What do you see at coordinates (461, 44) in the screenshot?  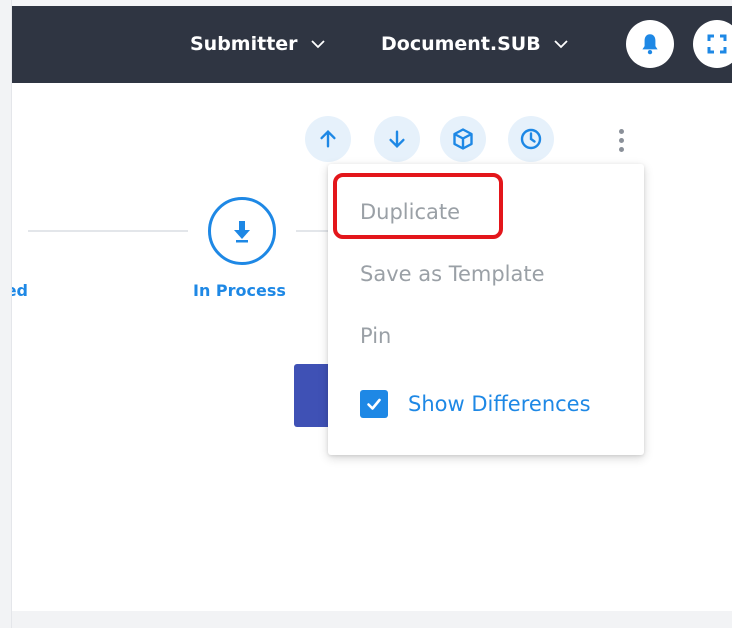 I see `document-dropdown-label: Document.SUB` at bounding box center [461, 44].